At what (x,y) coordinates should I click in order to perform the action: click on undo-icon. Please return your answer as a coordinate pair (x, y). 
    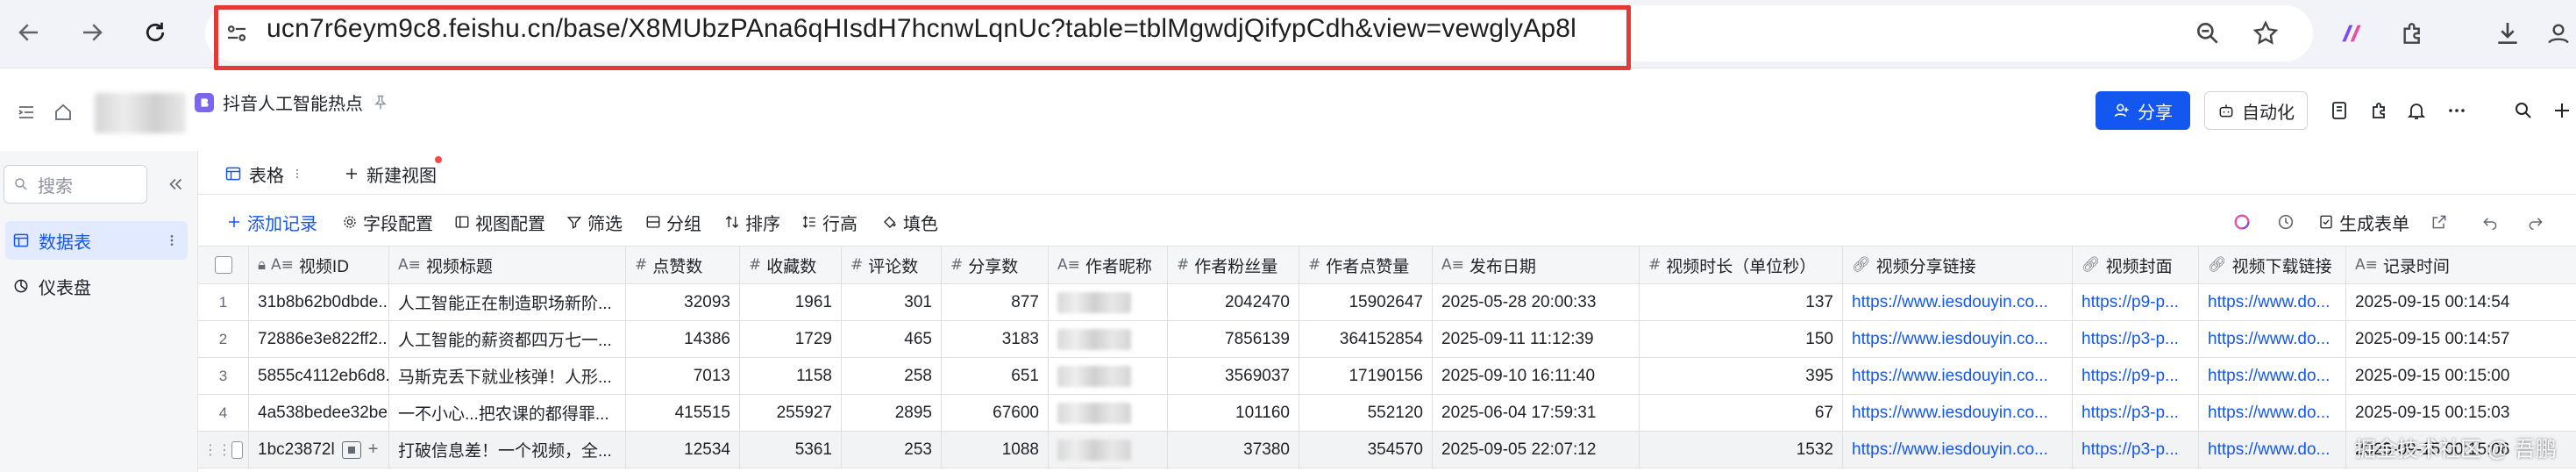
    Looking at the image, I should click on (2490, 222).